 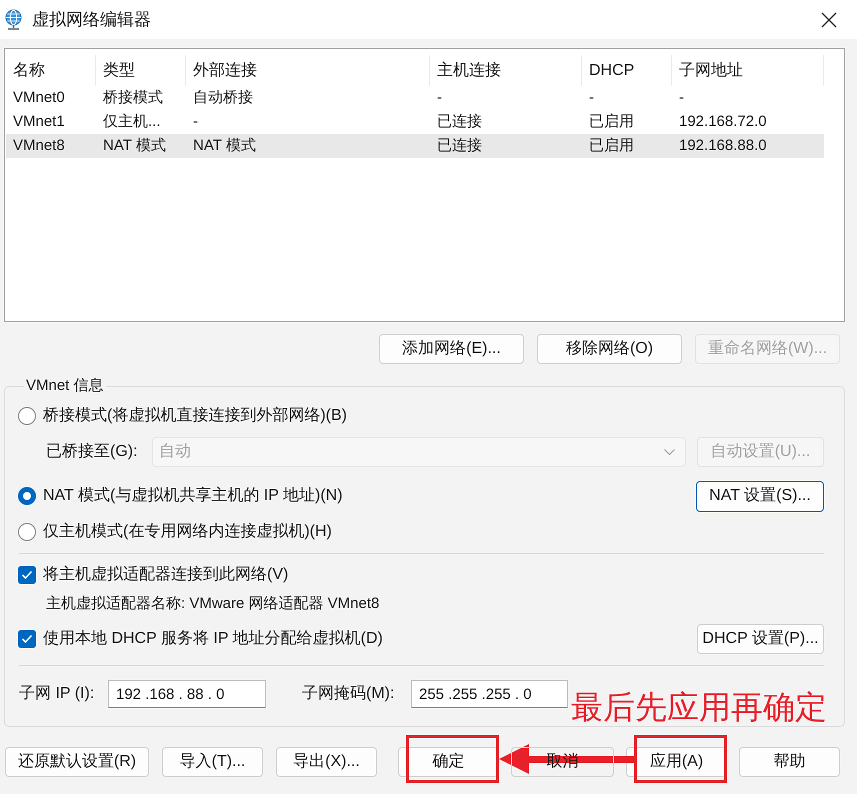 What do you see at coordinates (489, 694) in the screenshot?
I see `subnet-mask-field: 255 .255 .255 . 0` at bounding box center [489, 694].